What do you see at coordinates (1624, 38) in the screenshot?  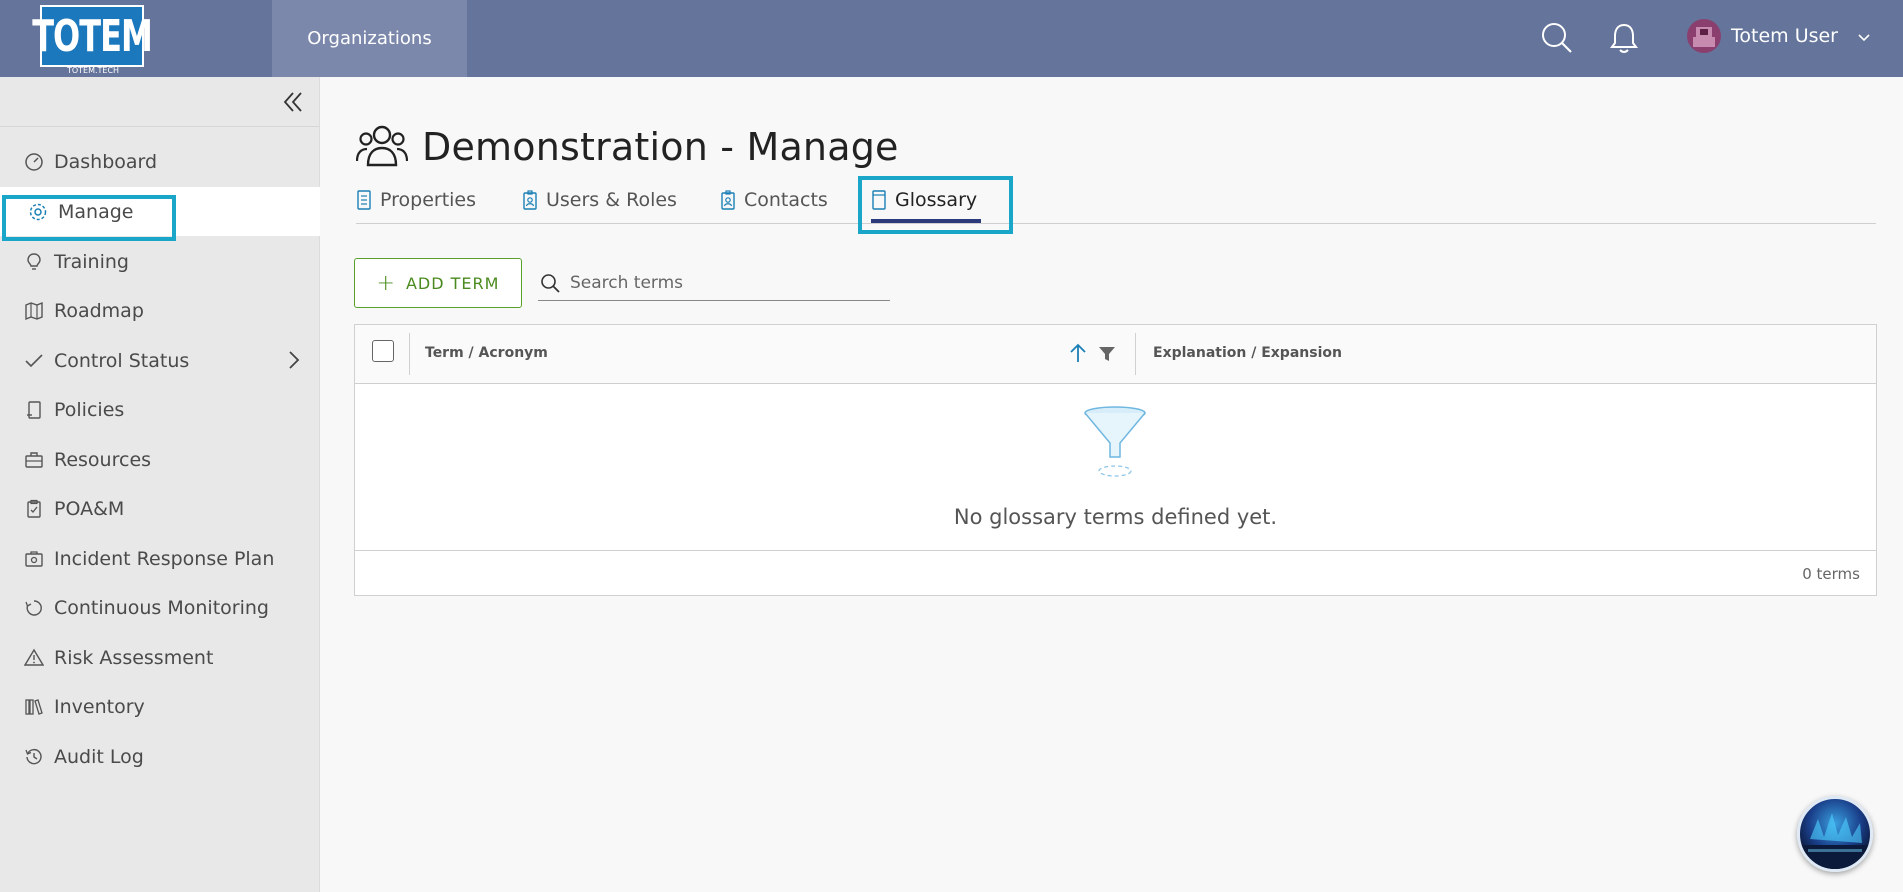 I see `bell-icon` at bounding box center [1624, 38].